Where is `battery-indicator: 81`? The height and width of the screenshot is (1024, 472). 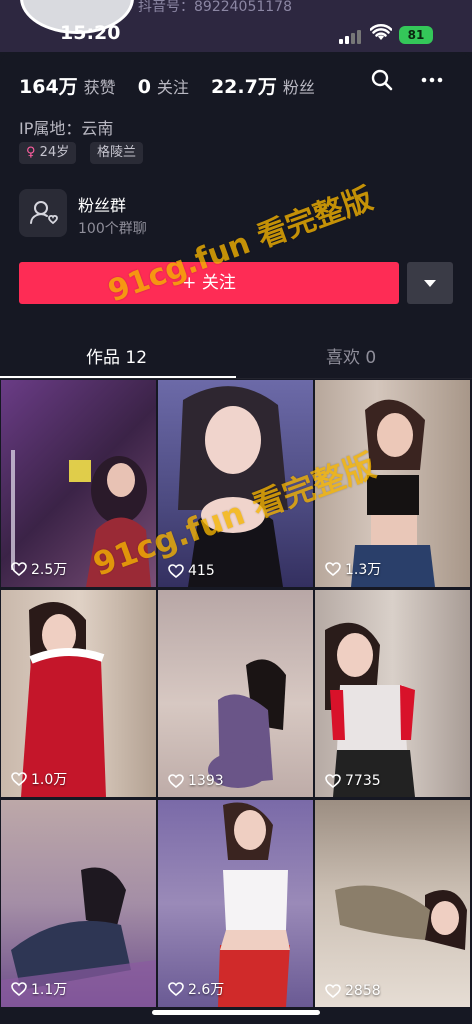
battery-indicator: 81 is located at coordinates (416, 35).